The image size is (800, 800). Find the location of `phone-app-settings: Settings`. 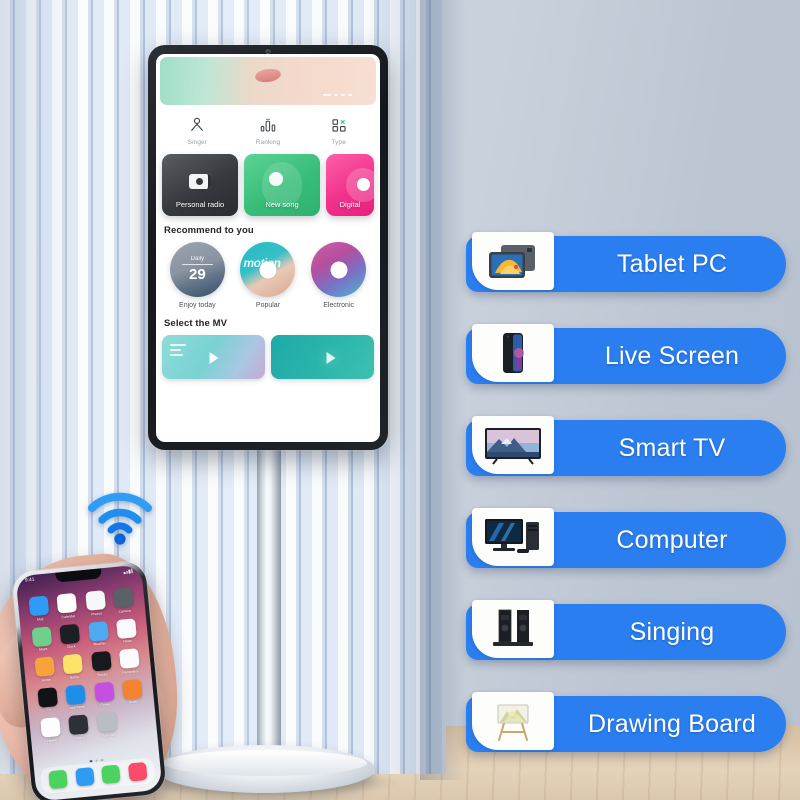

phone-app-settings: Settings is located at coordinates (106, 724).